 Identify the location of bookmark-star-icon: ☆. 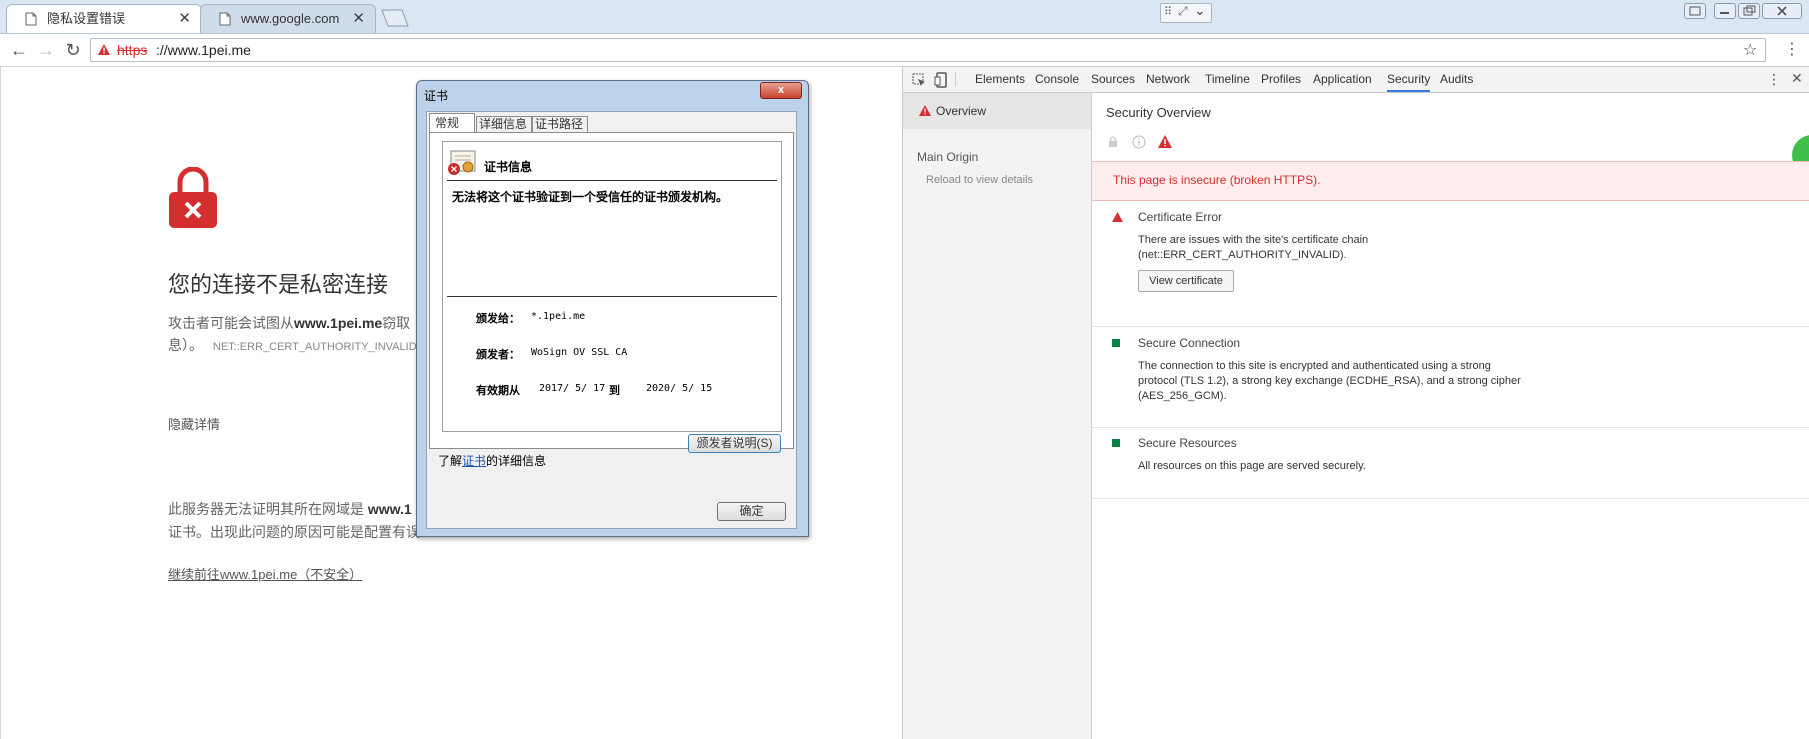
(1750, 50).